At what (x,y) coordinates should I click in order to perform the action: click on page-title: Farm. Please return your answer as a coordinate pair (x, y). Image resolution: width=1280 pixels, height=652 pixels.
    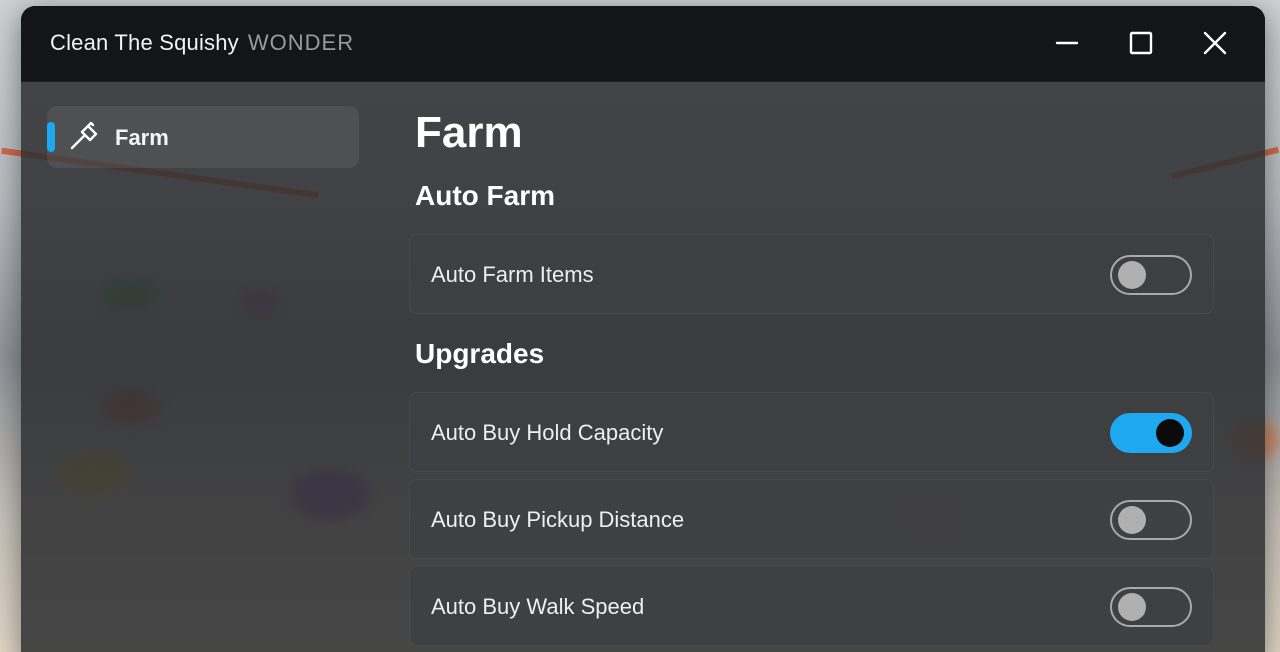
    Looking at the image, I should click on (469, 132).